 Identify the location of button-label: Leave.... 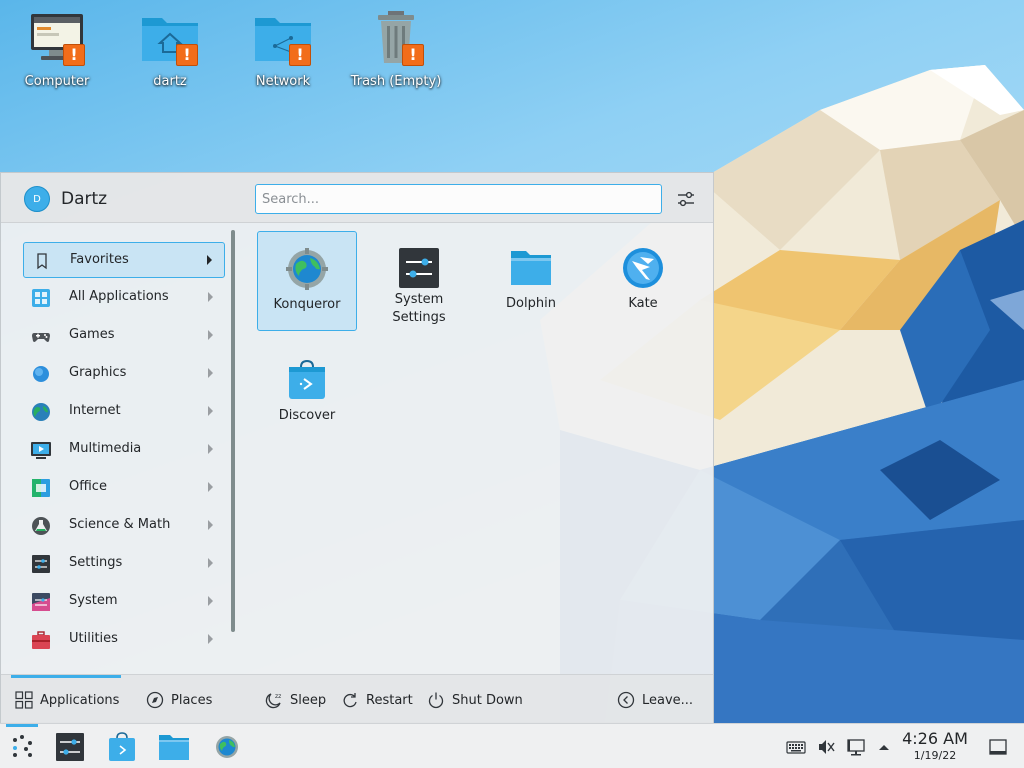
(668, 700).